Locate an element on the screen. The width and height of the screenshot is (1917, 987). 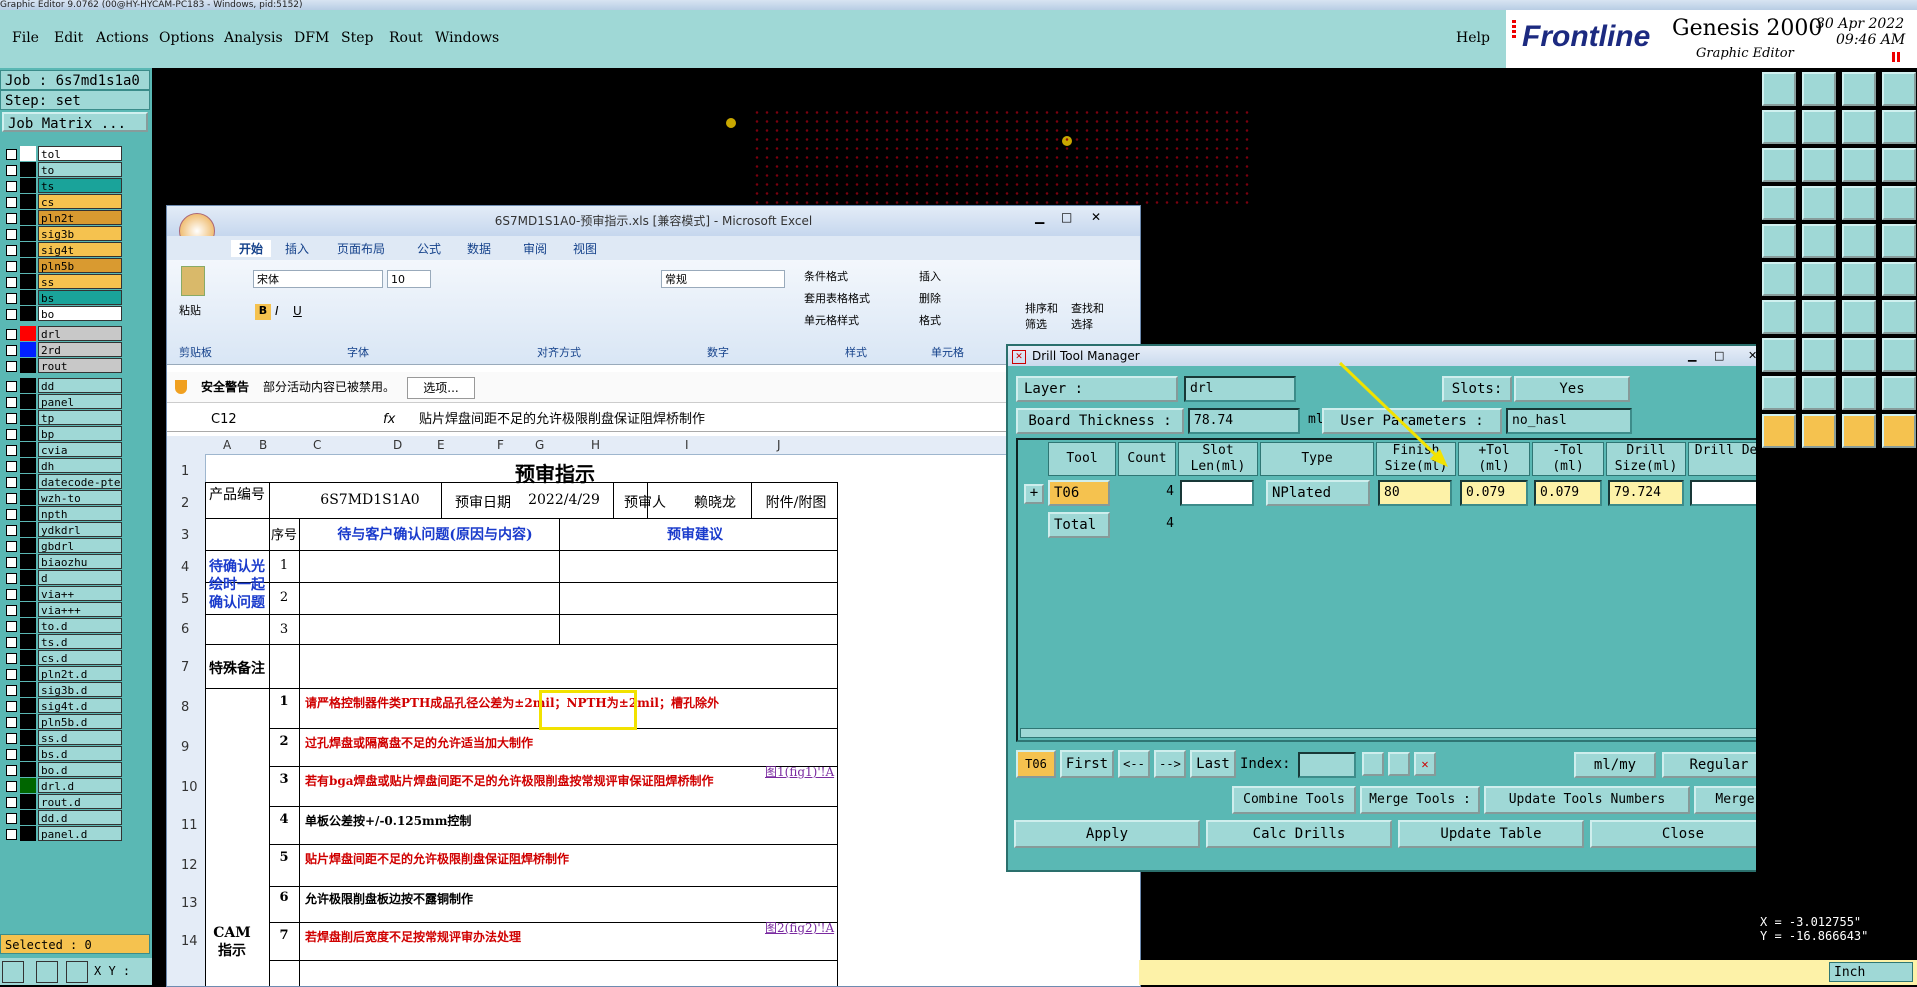
tab-insert: 插入 is located at coordinates (297, 248).